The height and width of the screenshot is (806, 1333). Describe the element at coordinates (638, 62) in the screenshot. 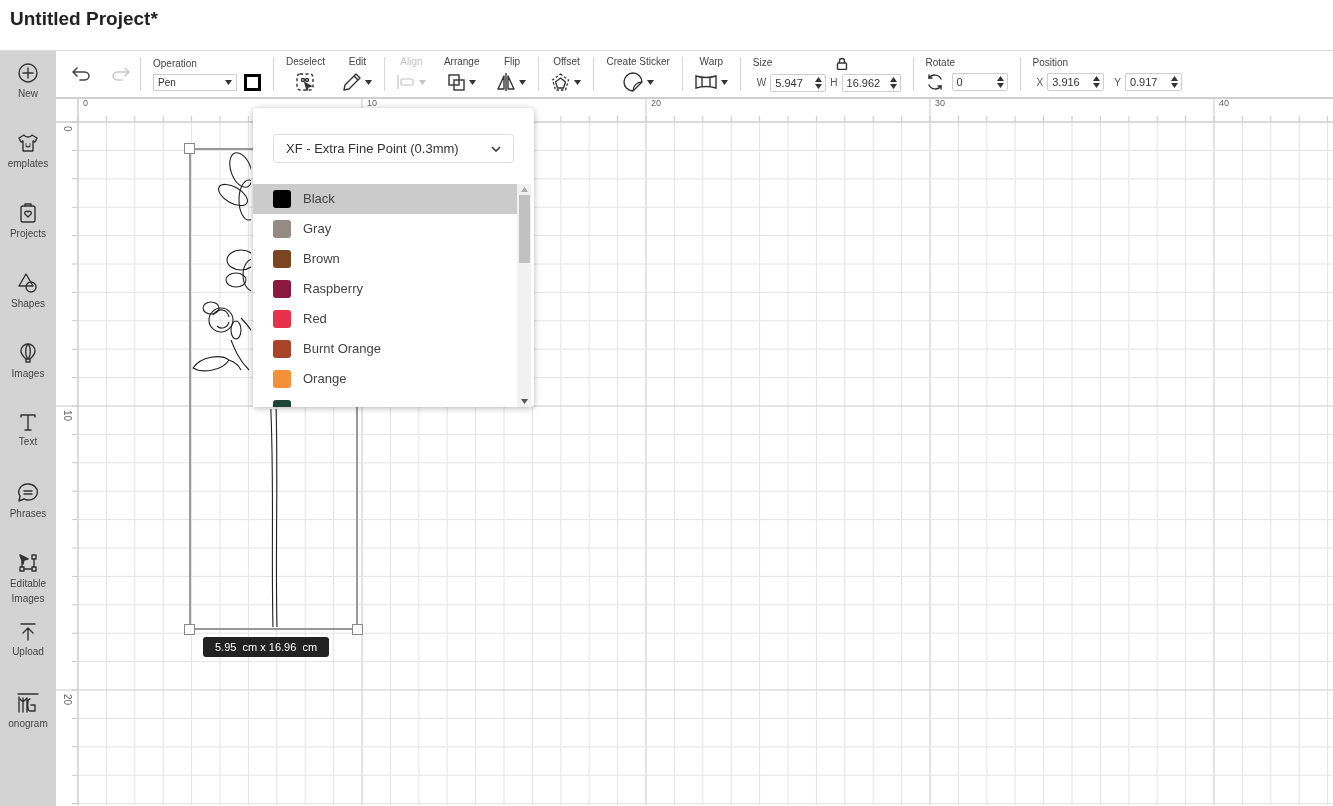

I see `tool-label: Create Sticker` at that location.